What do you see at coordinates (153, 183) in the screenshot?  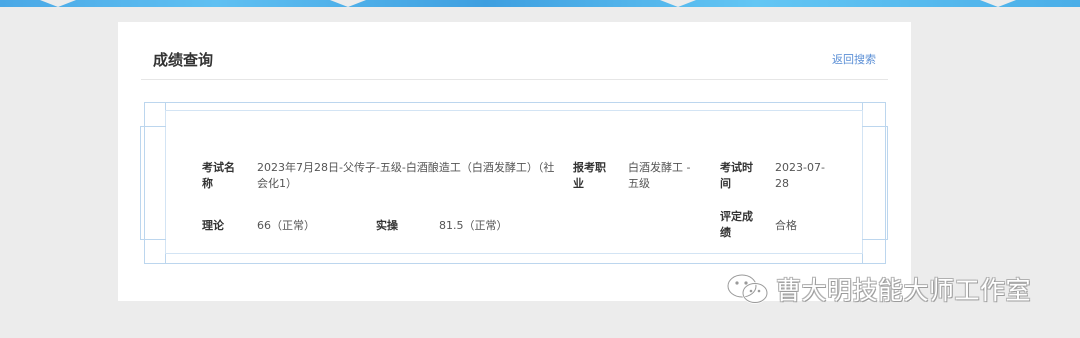 I see `result-frame-left` at bounding box center [153, 183].